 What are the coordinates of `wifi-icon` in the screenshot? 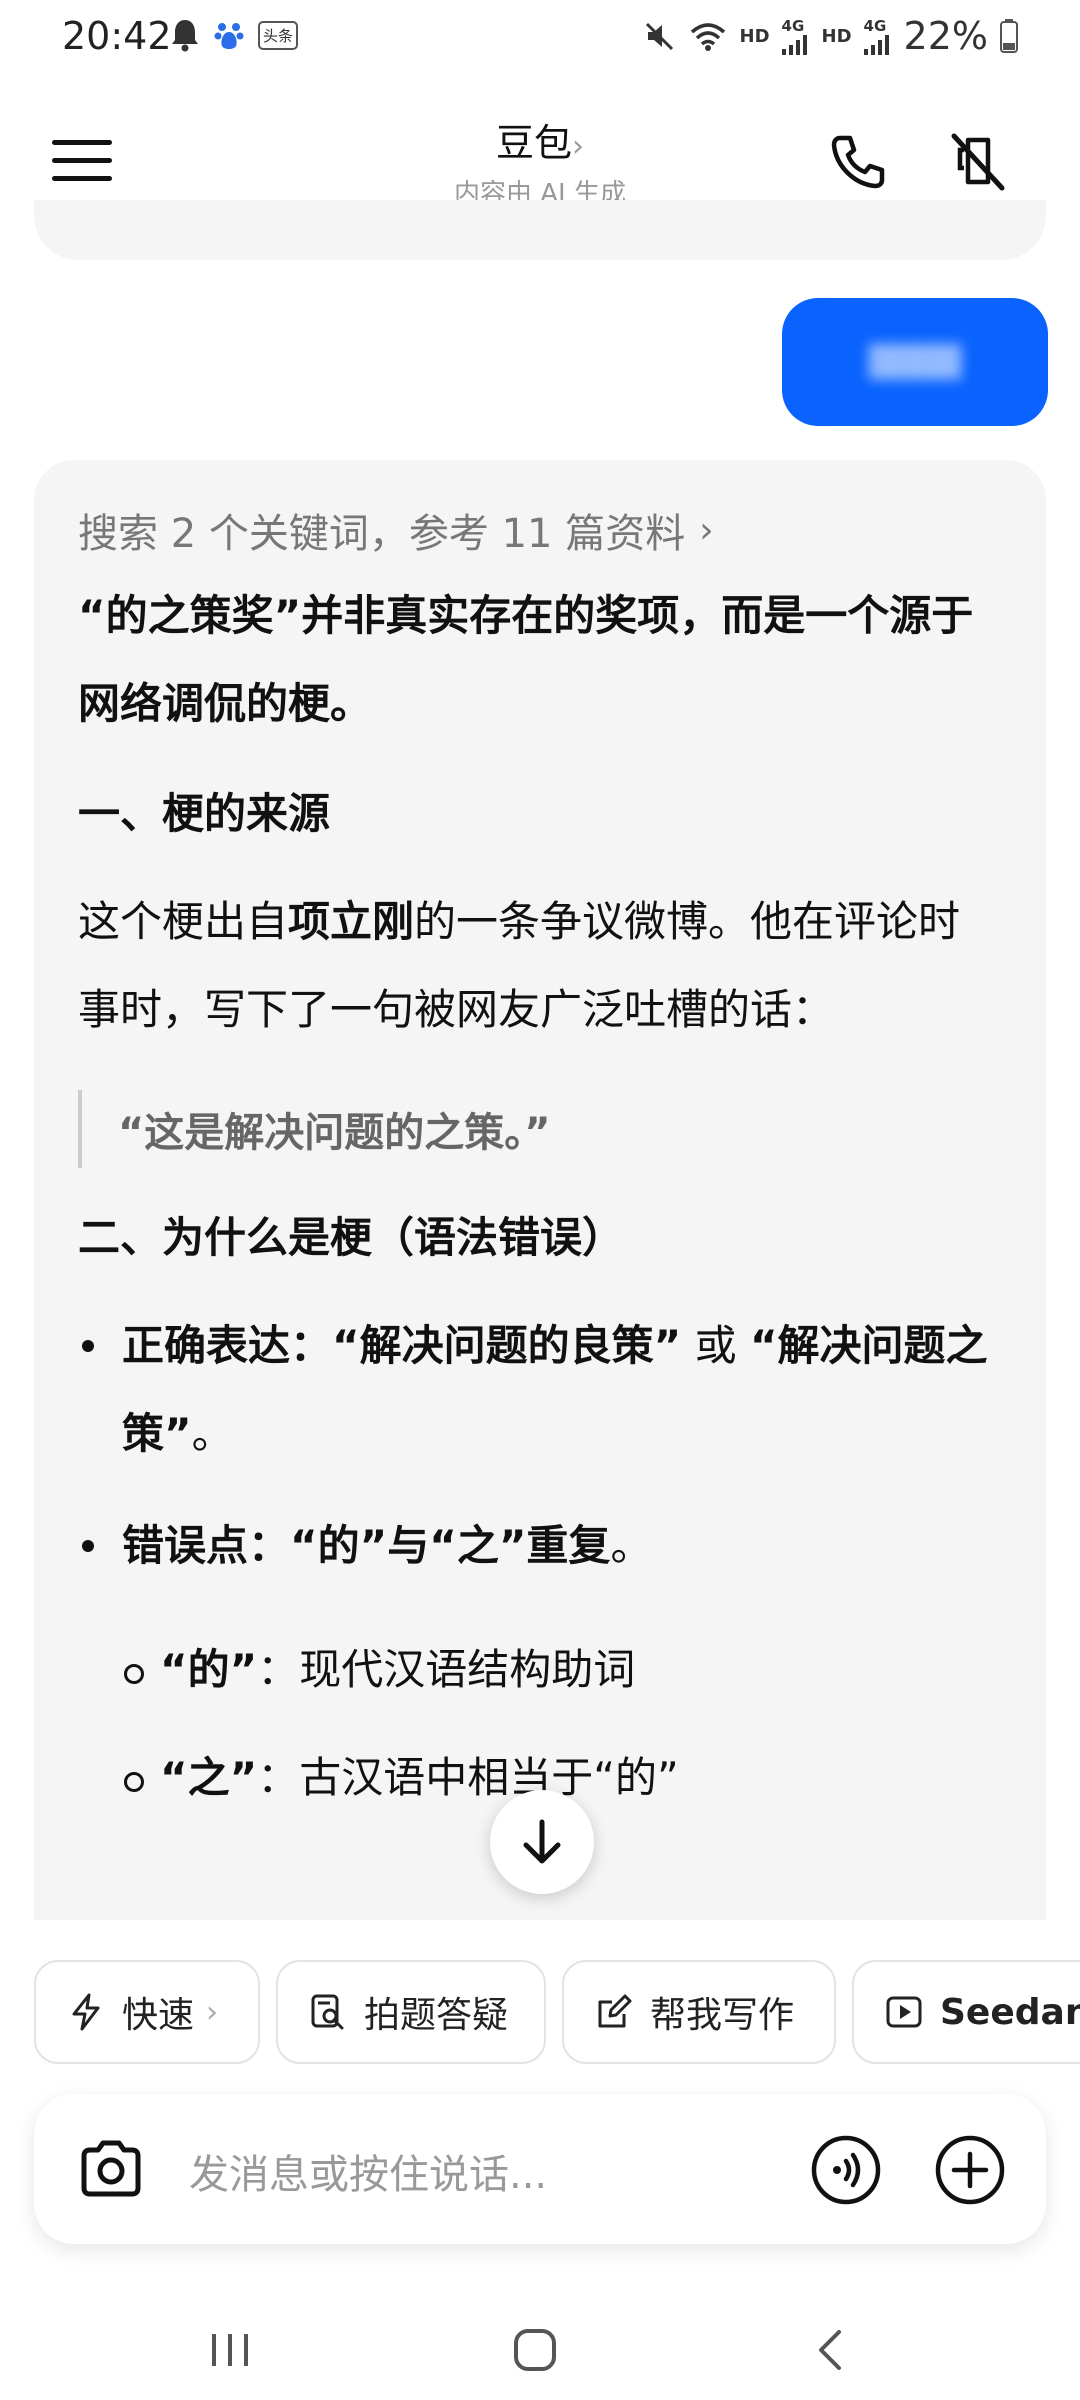 It's located at (707, 37).